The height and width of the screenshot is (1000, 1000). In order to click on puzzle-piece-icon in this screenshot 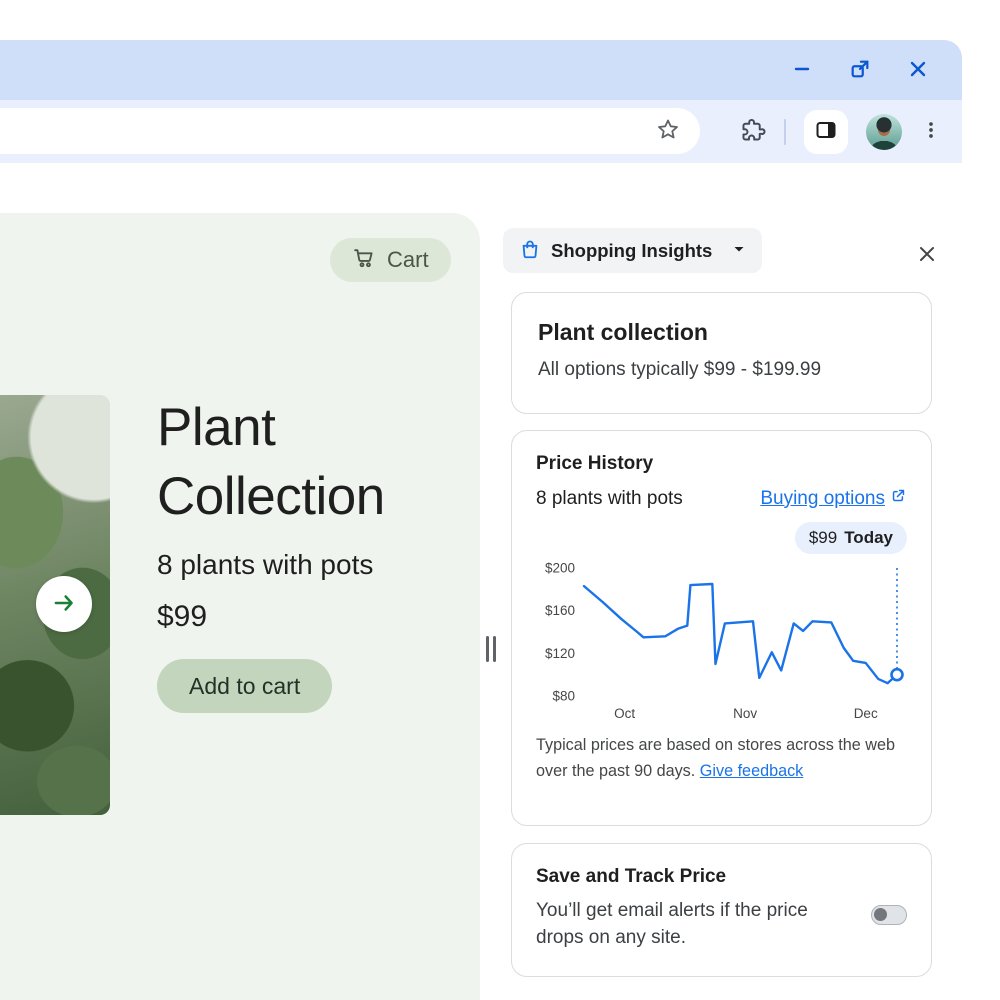, I will do `click(753, 131)`.